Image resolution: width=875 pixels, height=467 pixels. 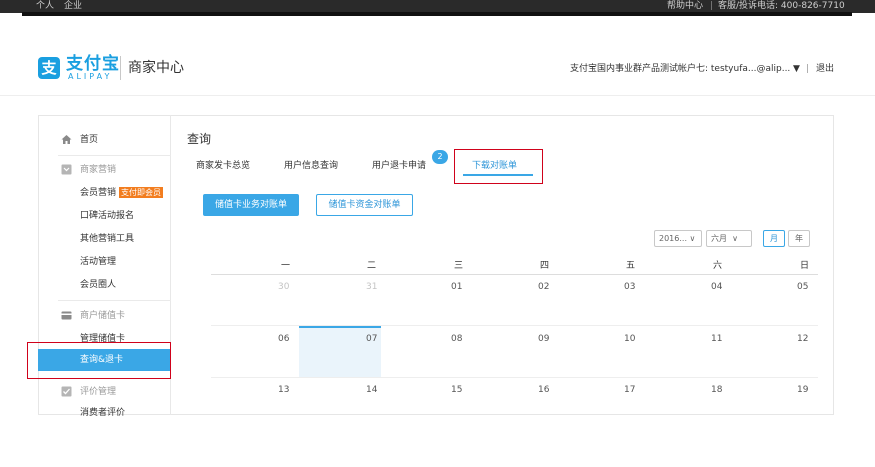 I want to click on sidebar-item-consumer-review: 消费者评价, so click(x=102, y=413).